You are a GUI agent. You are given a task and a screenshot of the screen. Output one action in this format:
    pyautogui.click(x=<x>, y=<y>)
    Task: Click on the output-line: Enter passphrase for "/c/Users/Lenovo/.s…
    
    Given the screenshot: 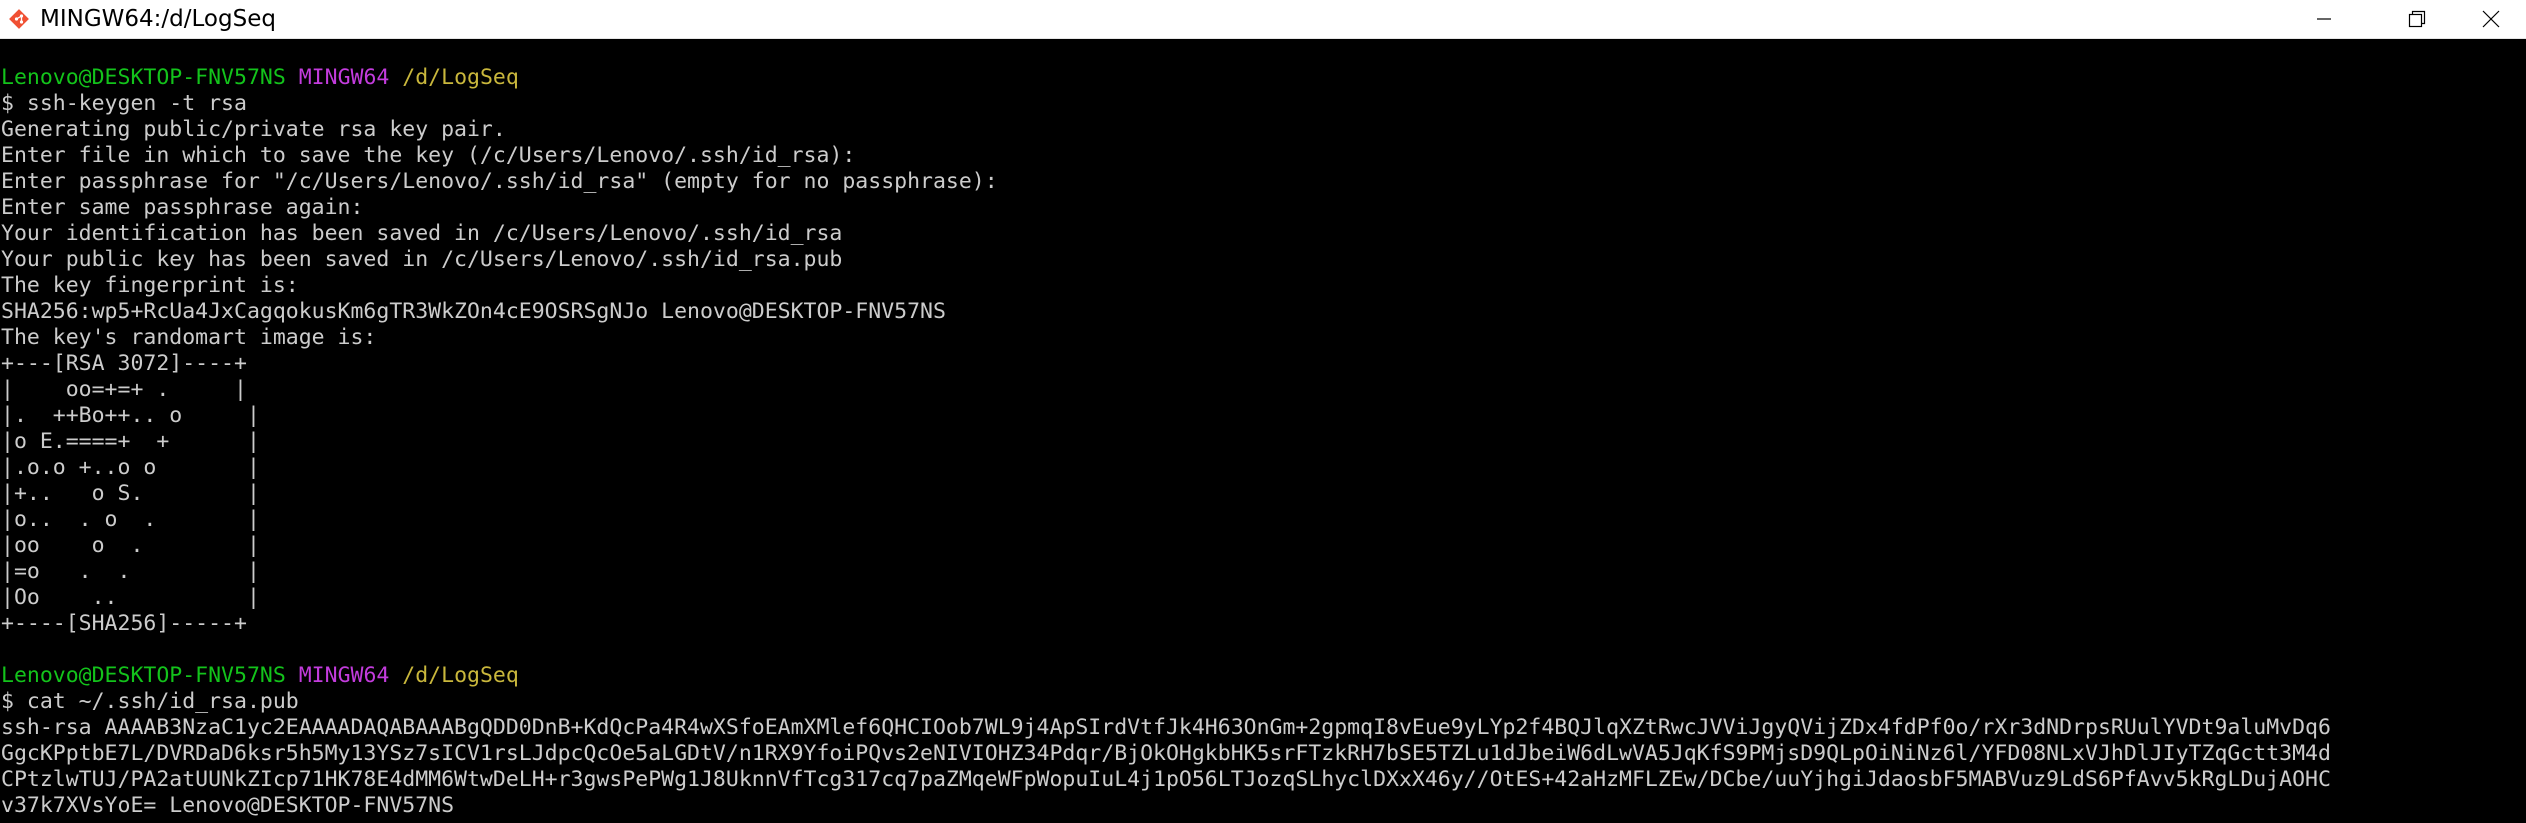 What is the action you would take?
    pyautogui.click(x=499, y=181)
    